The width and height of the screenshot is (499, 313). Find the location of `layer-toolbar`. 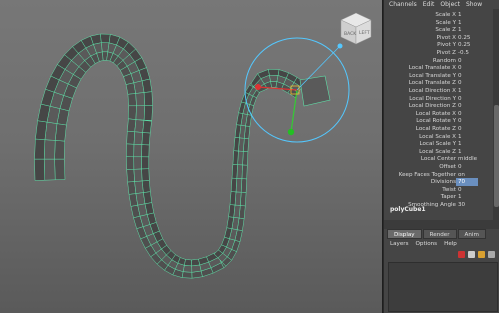

layer-toolbar is located at coordinates (476, 254).